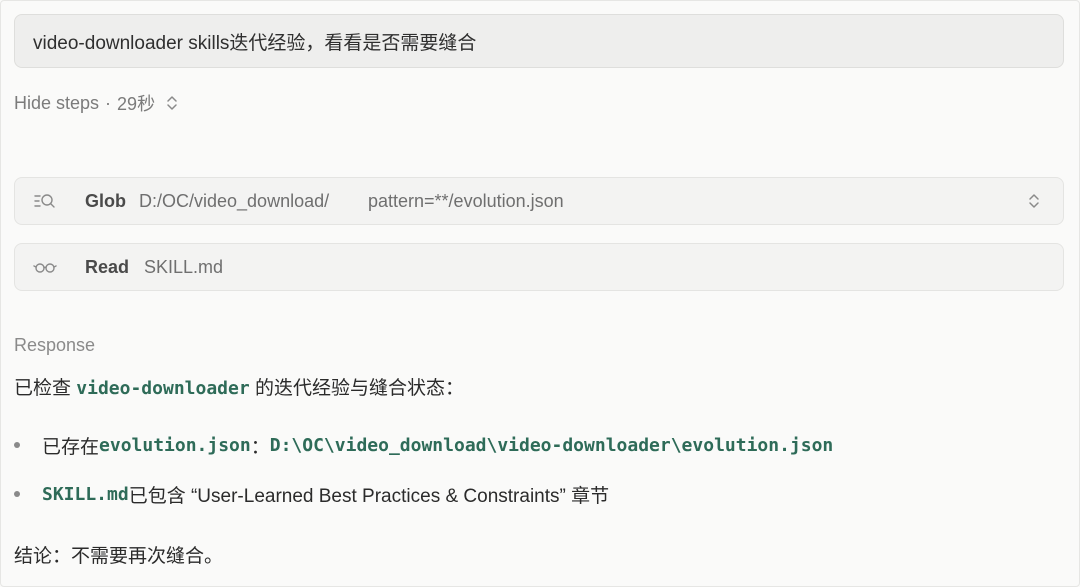  I want to click on glasses-icon, so click(45, 267).